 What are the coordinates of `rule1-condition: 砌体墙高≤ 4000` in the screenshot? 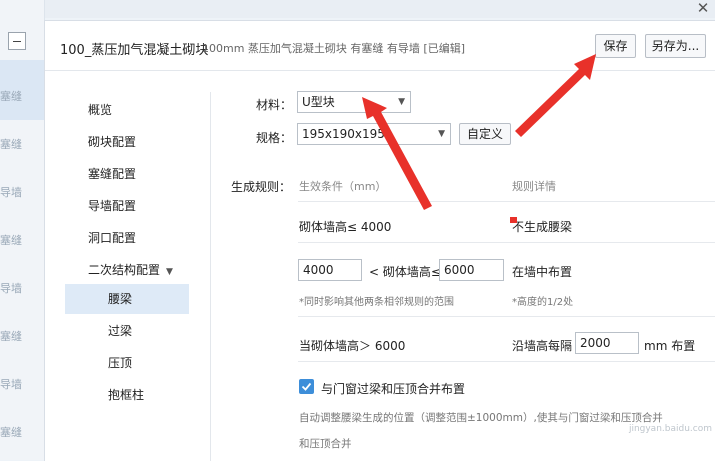 It's located at (345, 227).